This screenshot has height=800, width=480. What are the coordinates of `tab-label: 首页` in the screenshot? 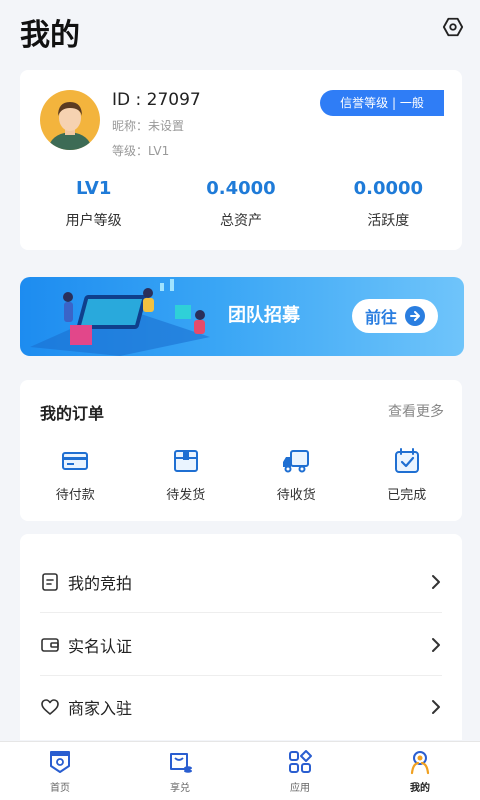 It's located at (60, 788).